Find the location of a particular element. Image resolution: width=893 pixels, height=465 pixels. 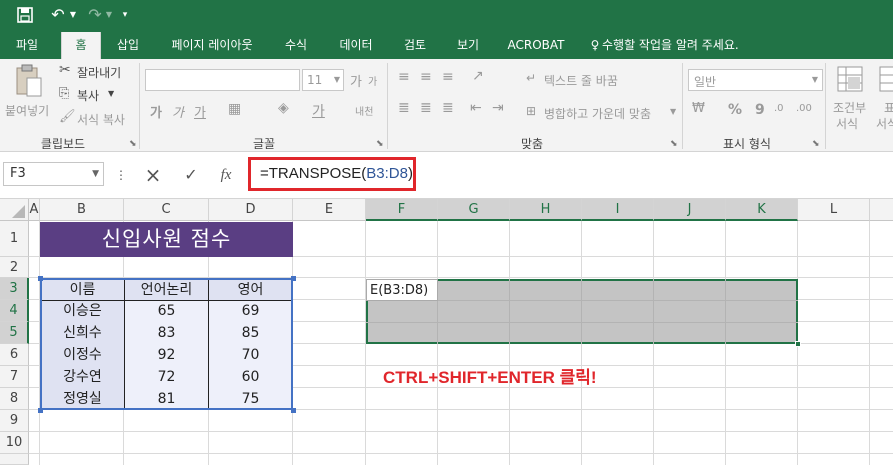

align-bottom-icon: ≡ is located at coordinates (448, 77).